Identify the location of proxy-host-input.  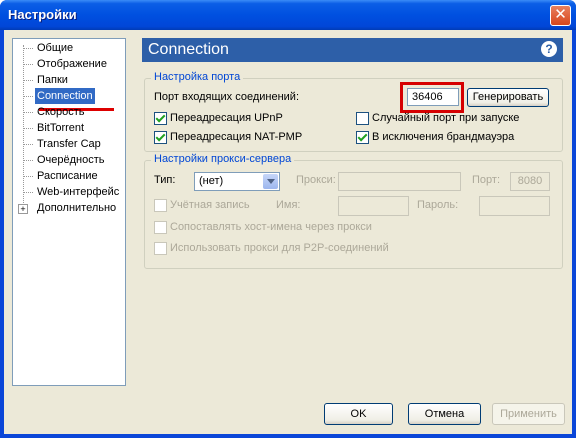
(399, 181).